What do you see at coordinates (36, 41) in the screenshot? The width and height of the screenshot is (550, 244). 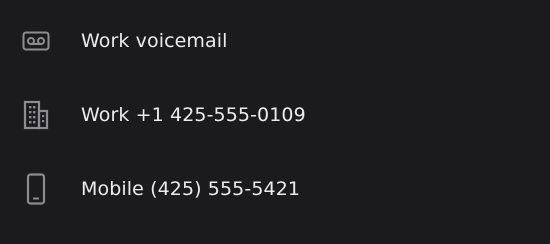 I see `voicemail-icon` at bounding box center [36, 41].